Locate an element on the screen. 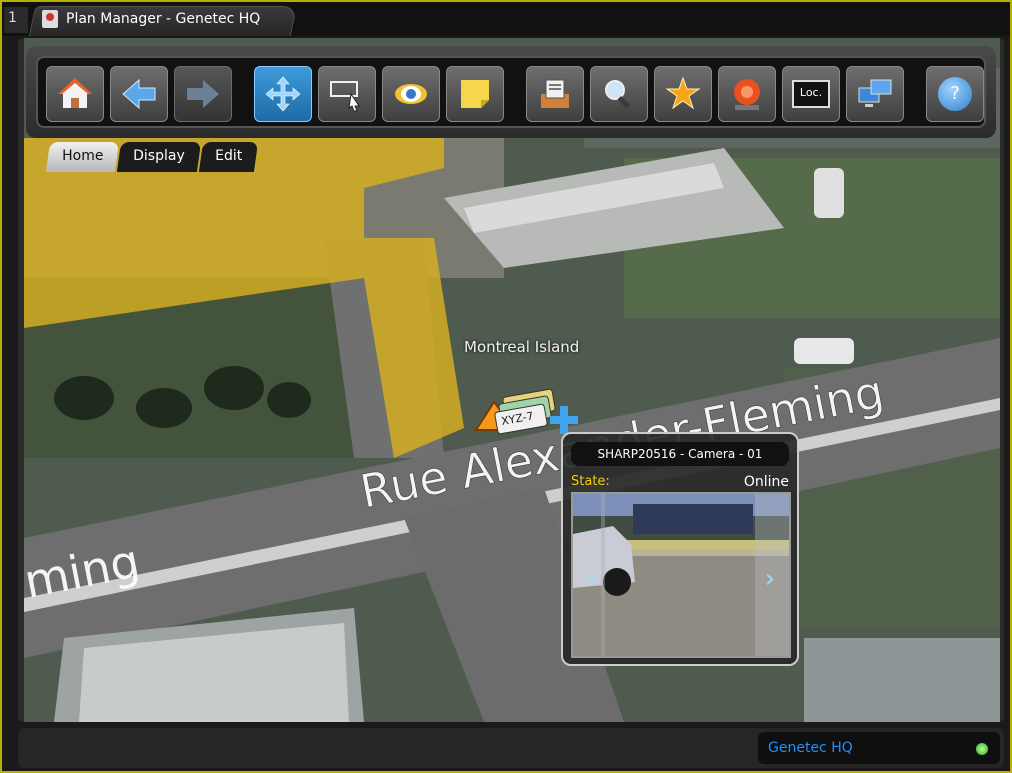 Image resolution: width=1012 pixels, height=773 pixels. home-button is located at coordinates (75, 94).